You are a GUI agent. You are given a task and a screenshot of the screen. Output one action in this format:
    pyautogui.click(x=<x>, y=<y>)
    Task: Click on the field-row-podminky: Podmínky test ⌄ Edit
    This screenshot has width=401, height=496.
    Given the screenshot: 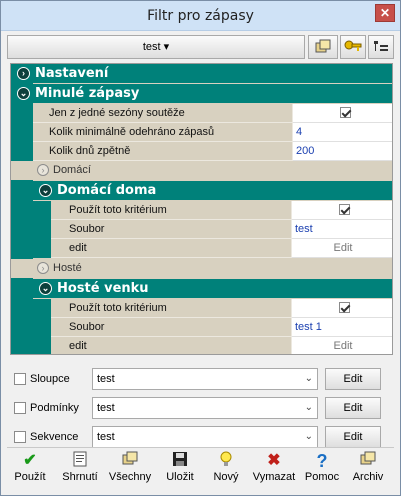 What is the action you would take?
    pyautogui.click(x=201, y=408)
    